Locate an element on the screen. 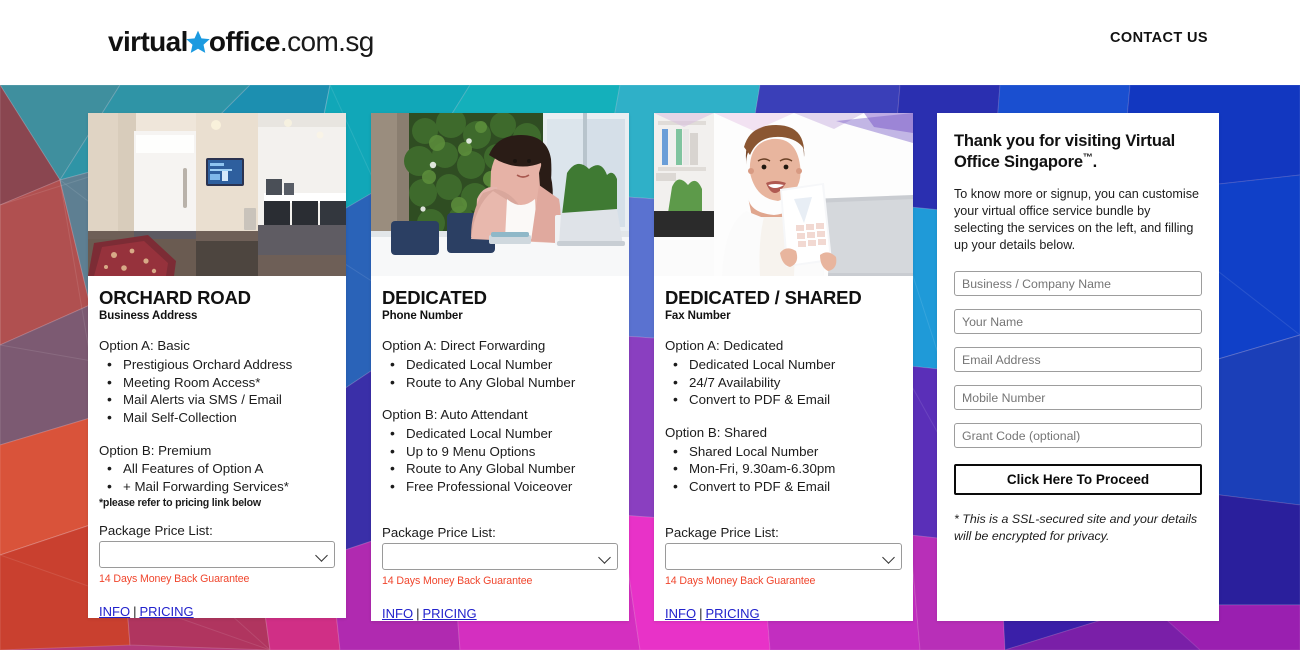 This screenshot has height=650, width=1300. list-item: 24/7 Availability is located at coordinates (783, 382).